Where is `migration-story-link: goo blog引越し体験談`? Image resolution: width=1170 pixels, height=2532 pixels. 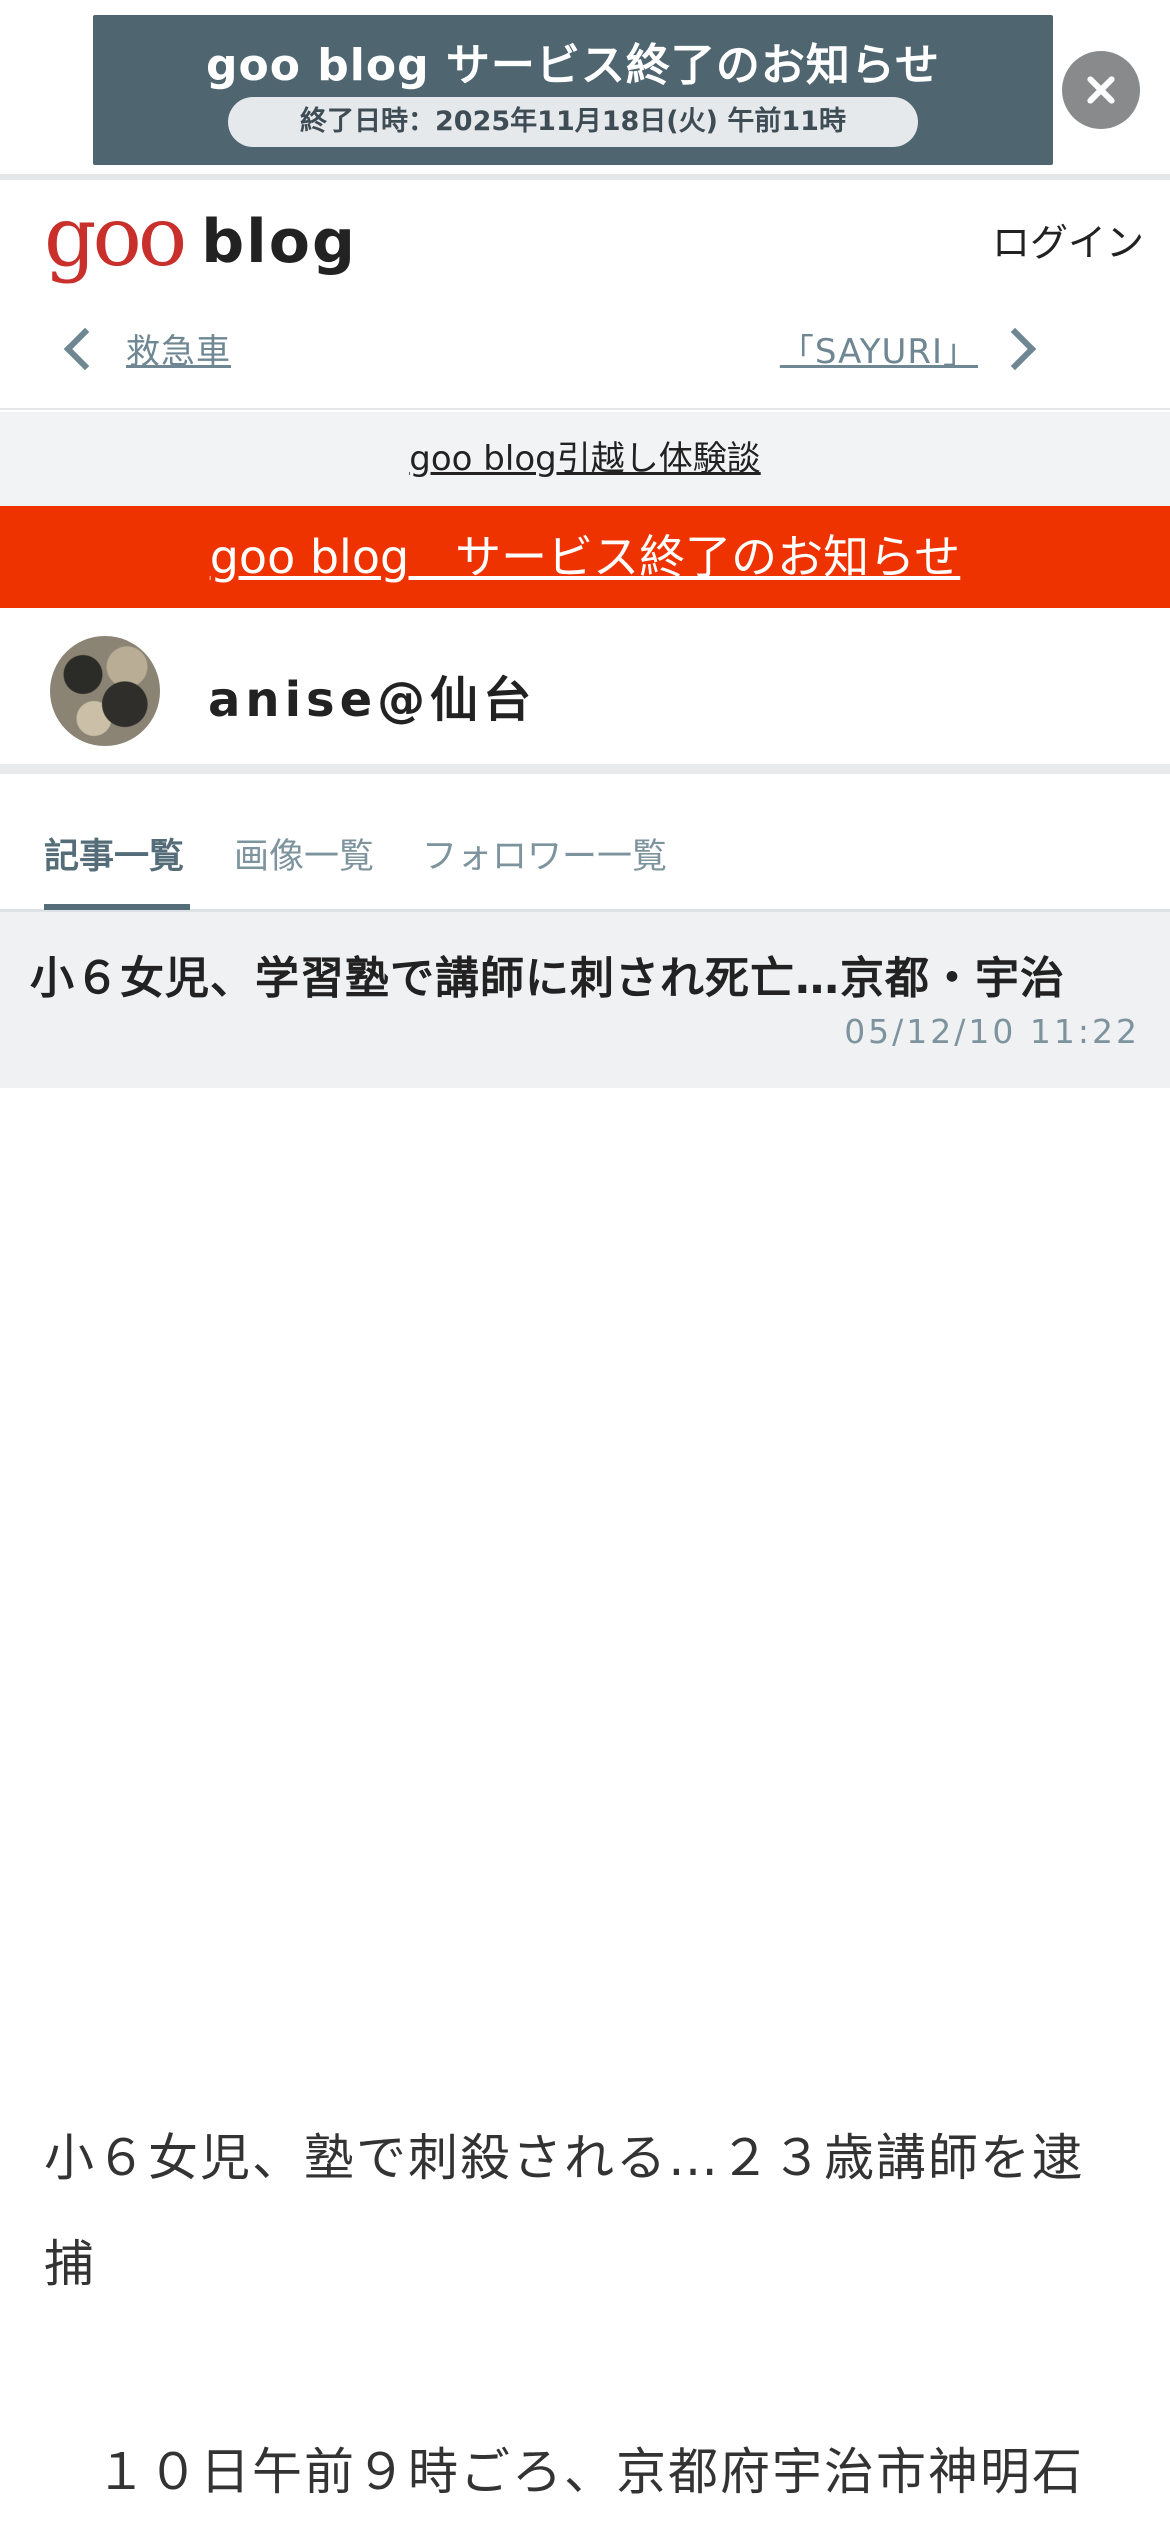
migration-story-link: goo blog引越し体験談 is located at coordinates (584, 459).